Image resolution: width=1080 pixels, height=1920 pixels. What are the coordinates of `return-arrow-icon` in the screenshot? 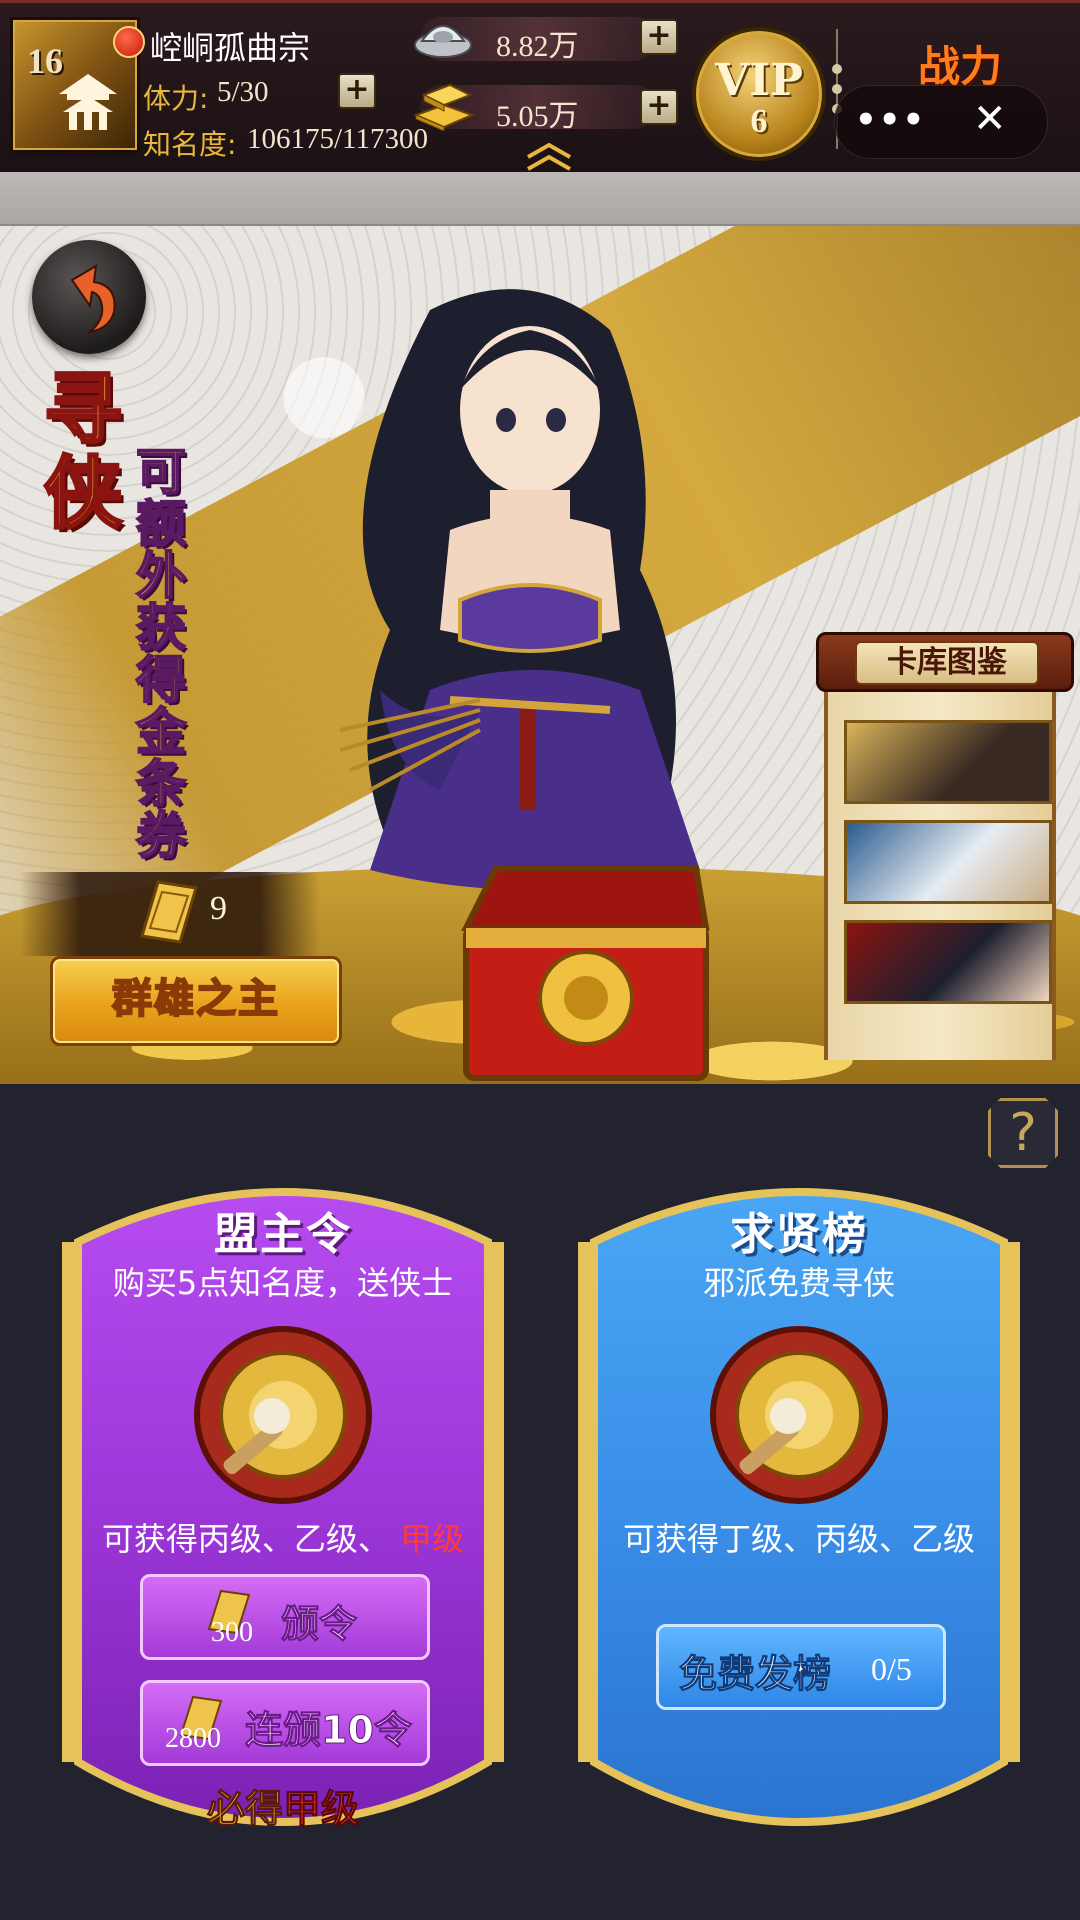 It's located at (93, 299).